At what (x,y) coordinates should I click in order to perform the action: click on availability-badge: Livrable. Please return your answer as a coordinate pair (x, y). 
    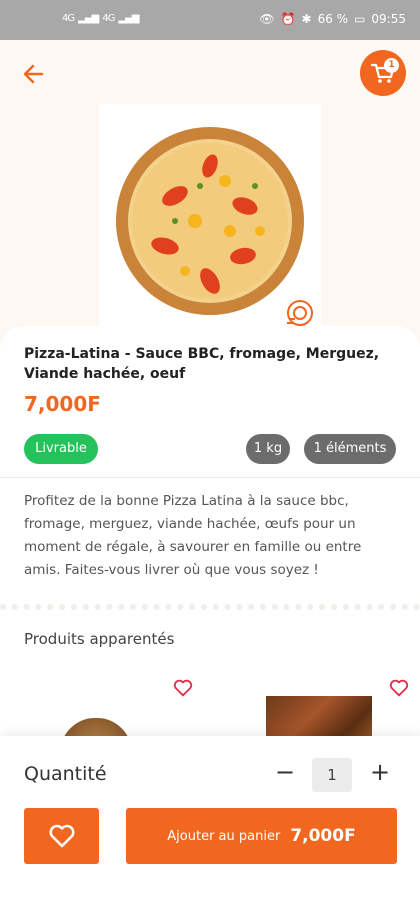
    Looking at the image, I should click on (61, 449).